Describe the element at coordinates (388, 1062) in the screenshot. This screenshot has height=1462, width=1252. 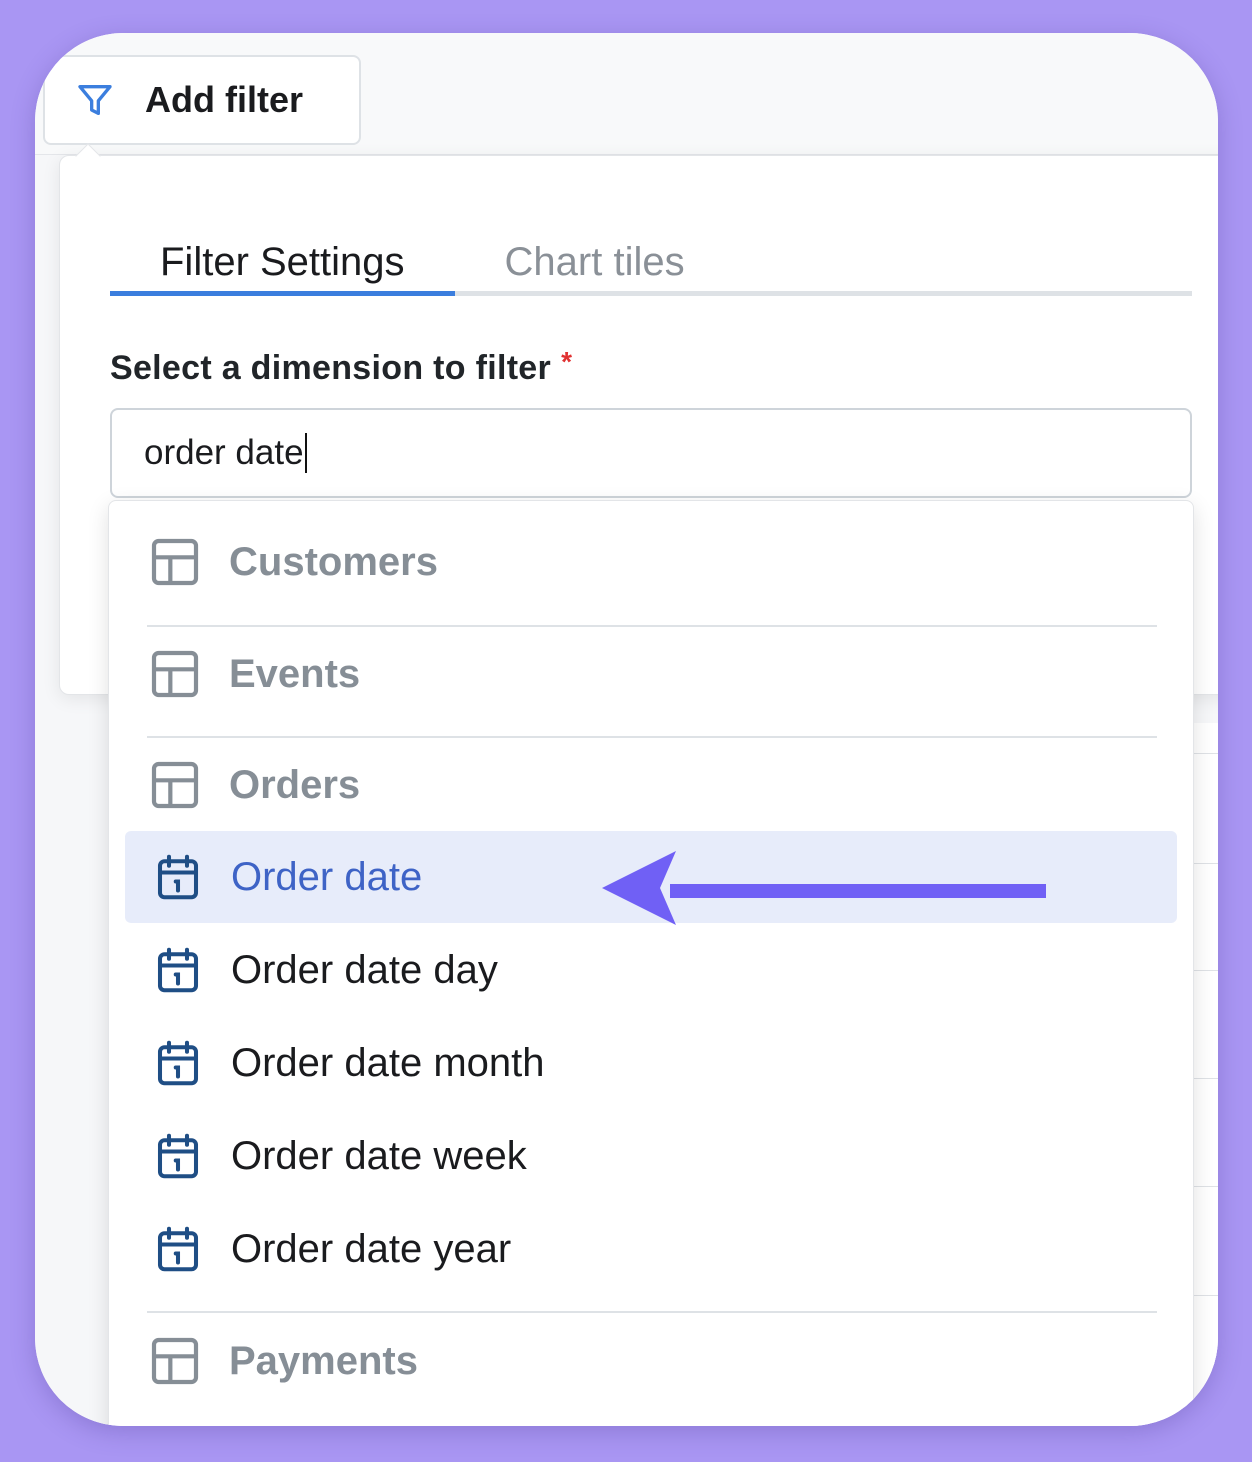
I see `option-label: Order date month` at that location.